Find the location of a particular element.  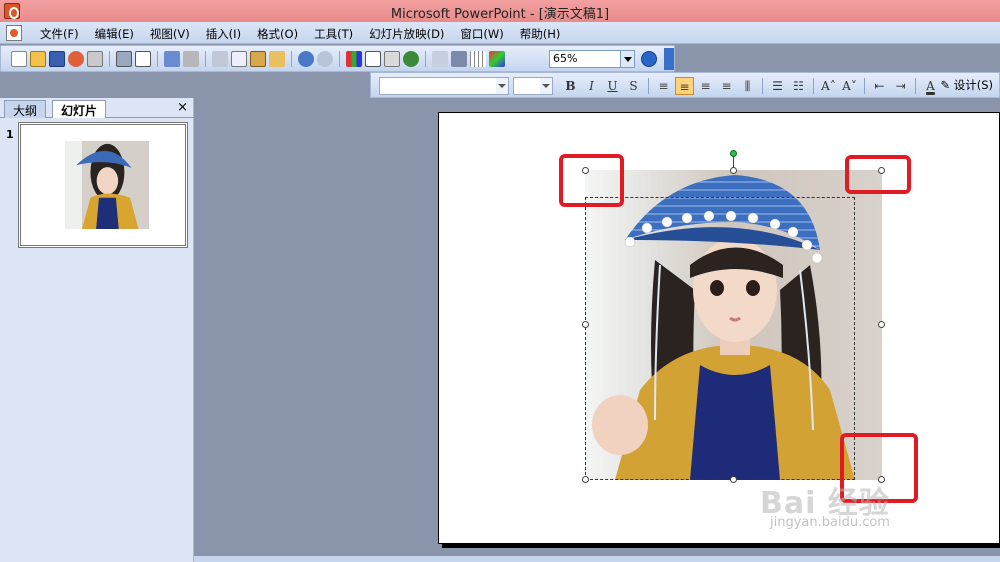

title-bar: Microsoft PowerPoint - [演示文稿1] is located at coordinates (500, 11).